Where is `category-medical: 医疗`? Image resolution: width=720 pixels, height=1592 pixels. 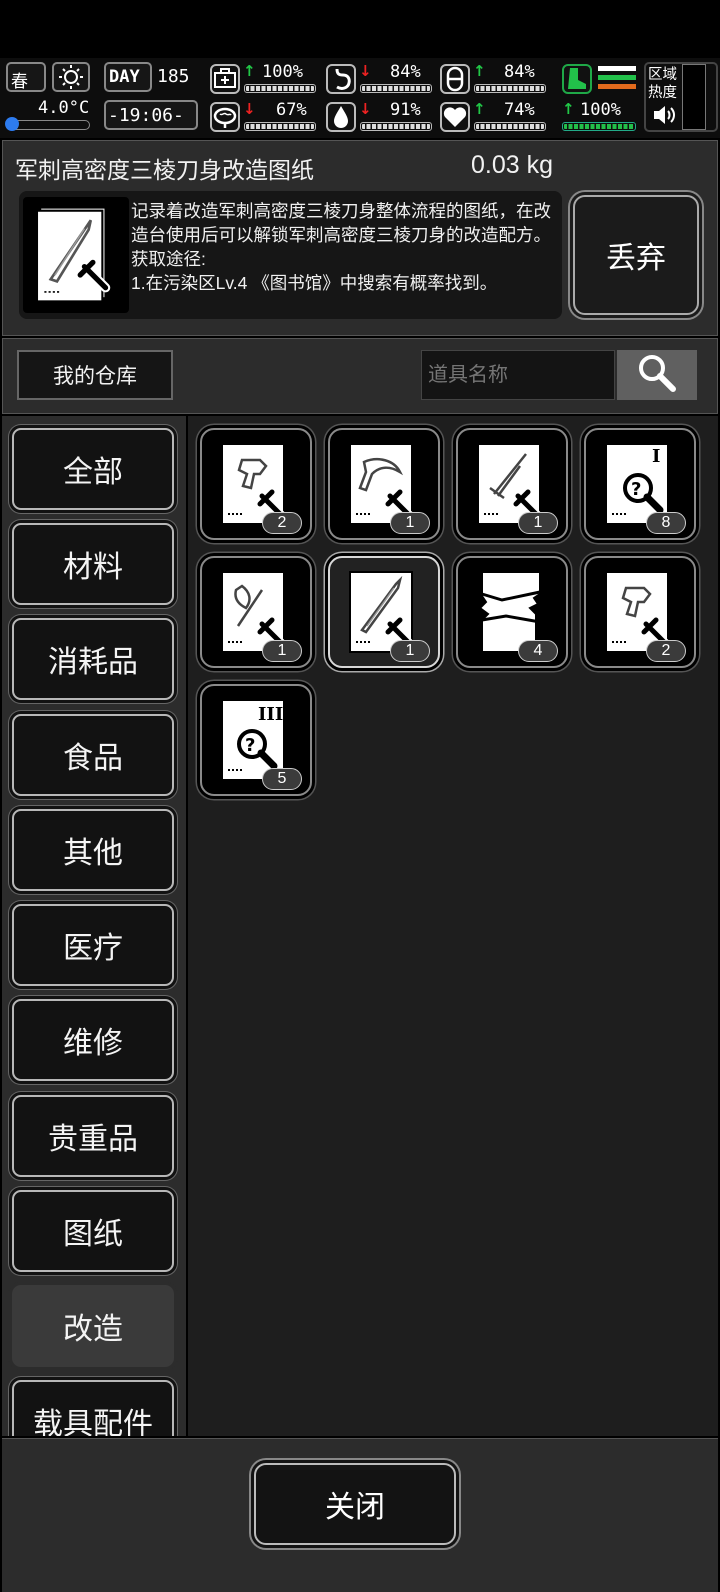
category-medical: 医疗 is located at coordinates (93, 945).